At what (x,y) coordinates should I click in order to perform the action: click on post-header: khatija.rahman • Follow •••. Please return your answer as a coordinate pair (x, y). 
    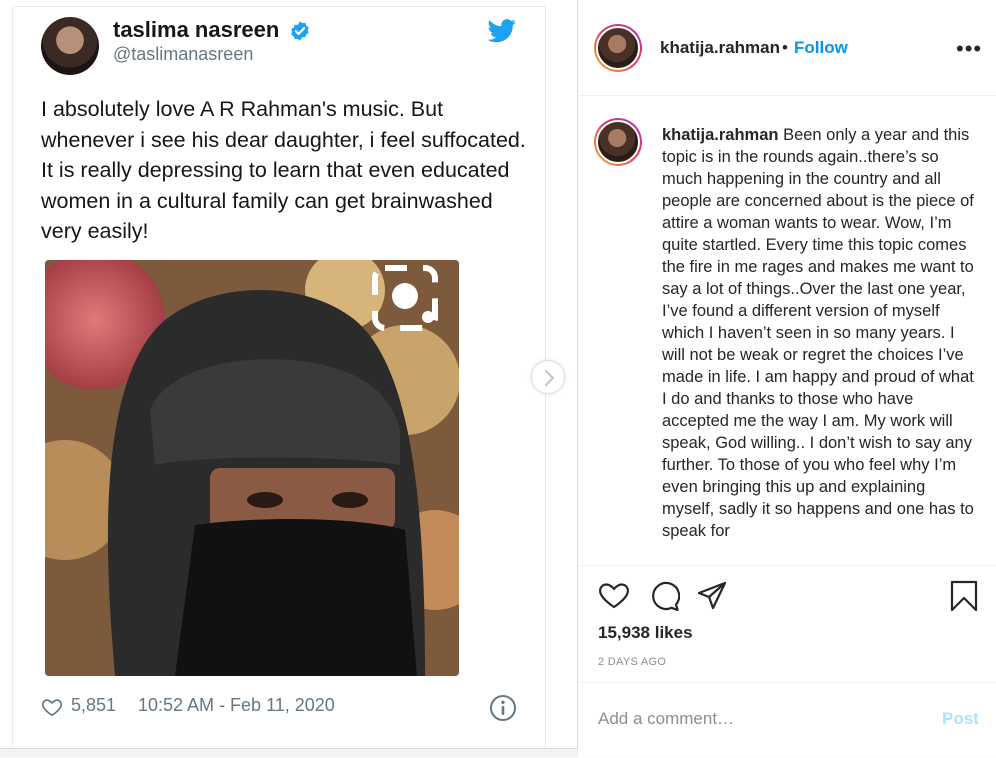
    Looking at the image, I should click on (787, 48).